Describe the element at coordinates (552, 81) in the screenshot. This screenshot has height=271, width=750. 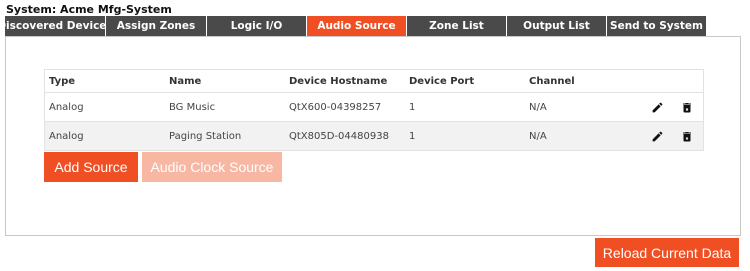
I see `column-header-channel: Channel` at that location.